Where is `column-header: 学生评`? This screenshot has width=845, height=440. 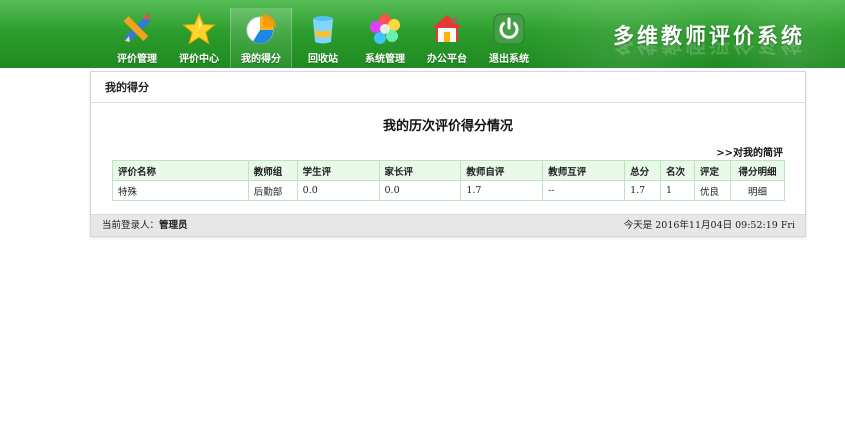
column-header: 学生评 is located at coordinates (338, 170).